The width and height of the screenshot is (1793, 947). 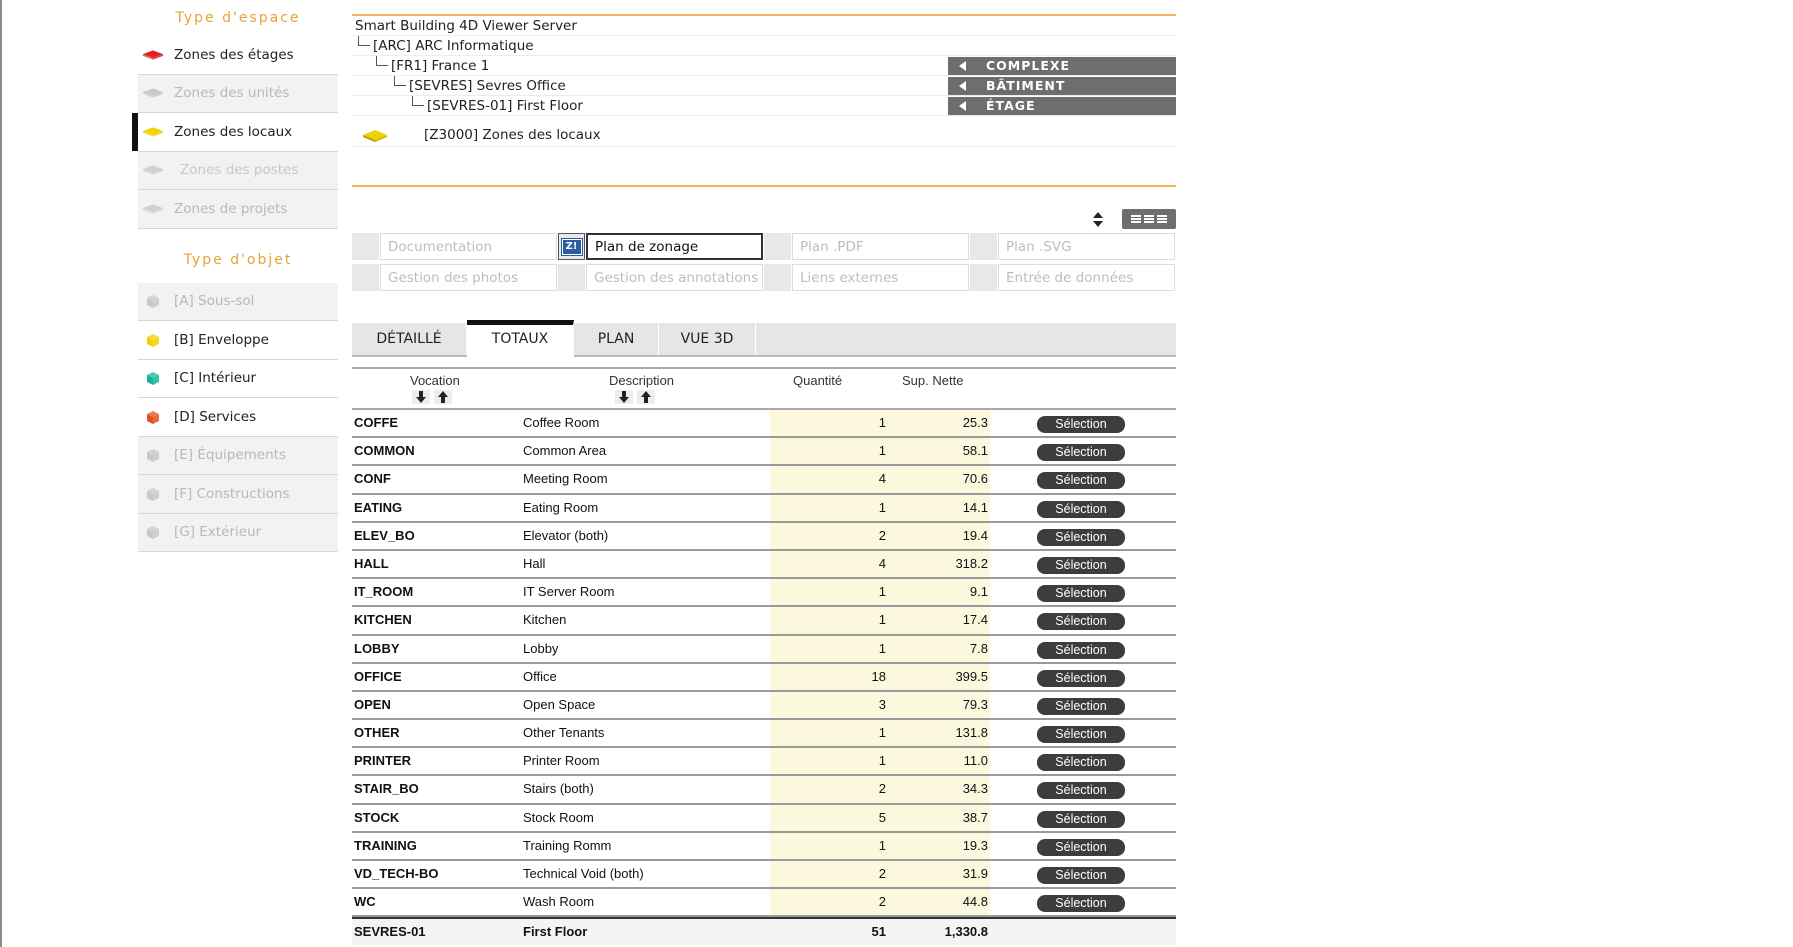 What do you see at coordinates (764, 536) in the screenshot?
I see `table-row: ELEV_BO Elevator (both) 2 19.4 Sélection` at bounding box center [764, 536].